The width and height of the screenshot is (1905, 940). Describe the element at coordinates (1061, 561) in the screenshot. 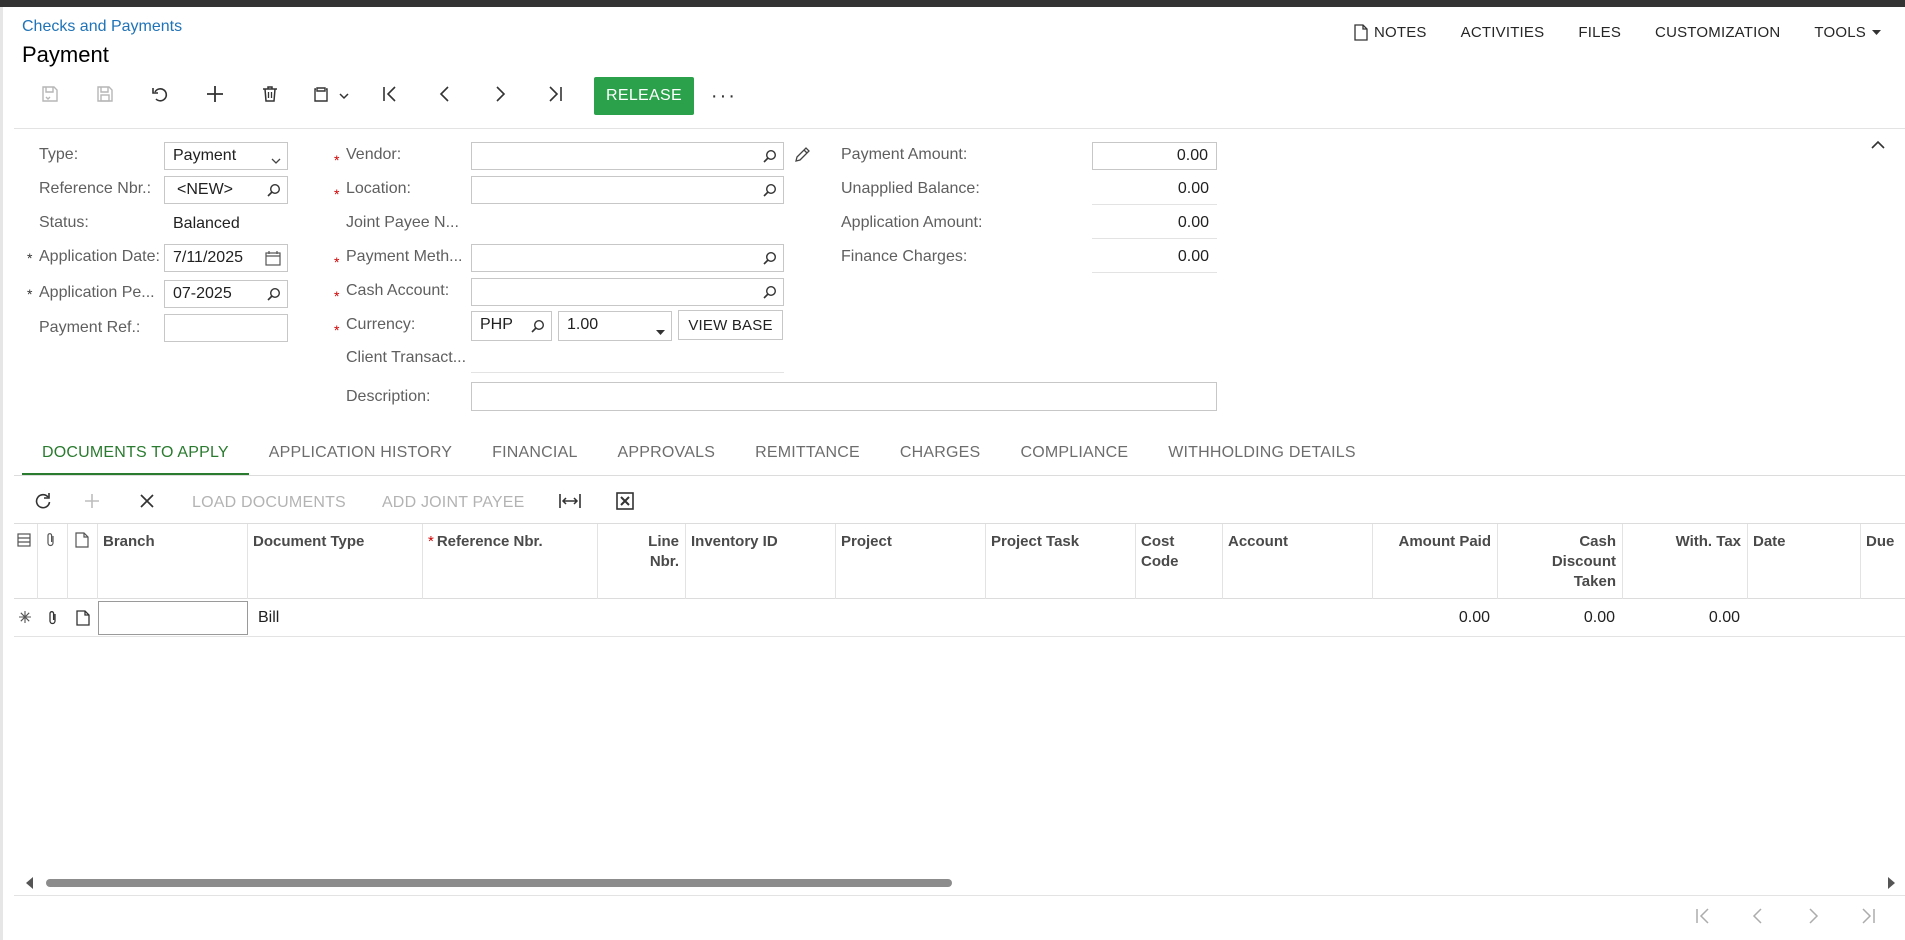

I see `column-project-task: Project Task` at that location.